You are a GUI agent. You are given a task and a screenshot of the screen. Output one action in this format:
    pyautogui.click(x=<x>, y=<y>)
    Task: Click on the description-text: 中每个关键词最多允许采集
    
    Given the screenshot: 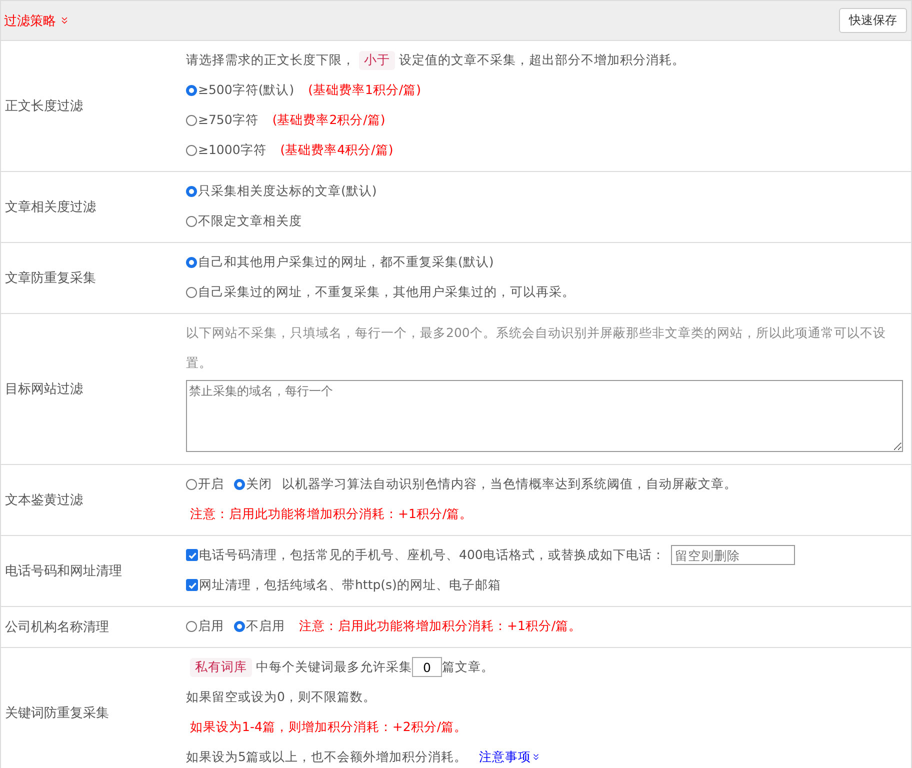 What is the action you would take?
    pyautogui.click(x=334, y=667)
    